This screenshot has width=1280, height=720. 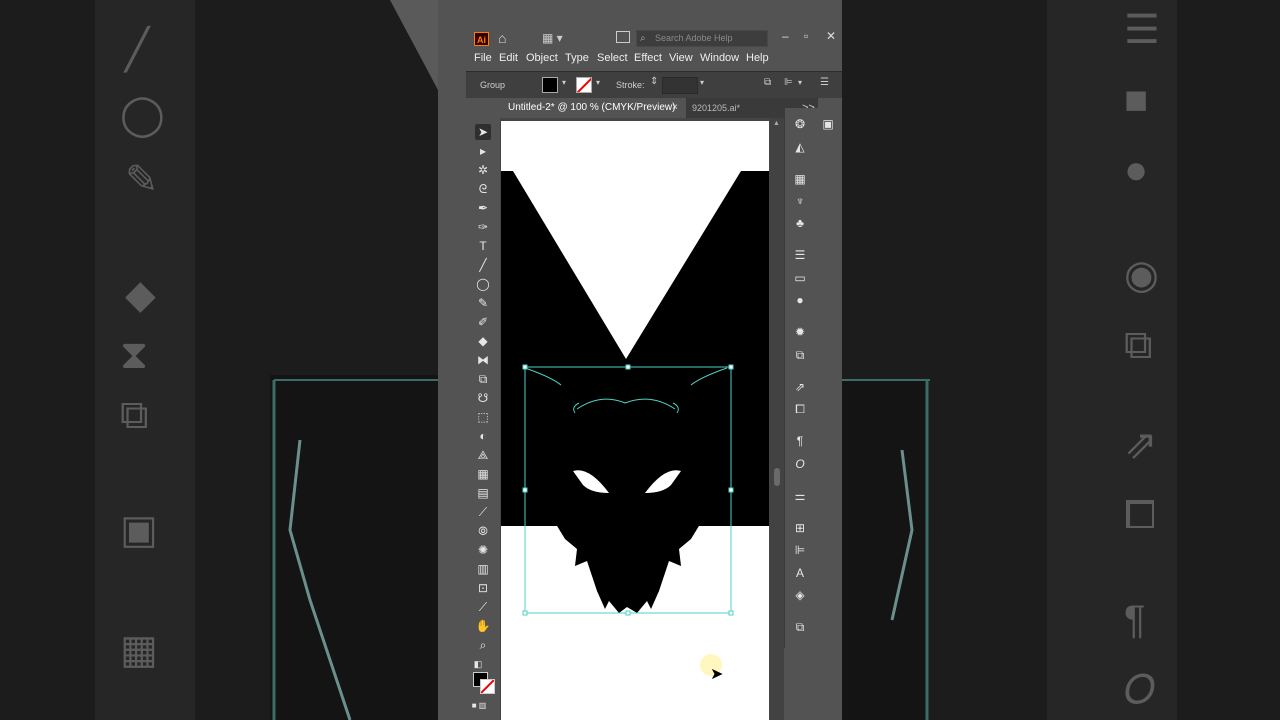 I want to click on stroke-color-box, so click(x=487, y=686).